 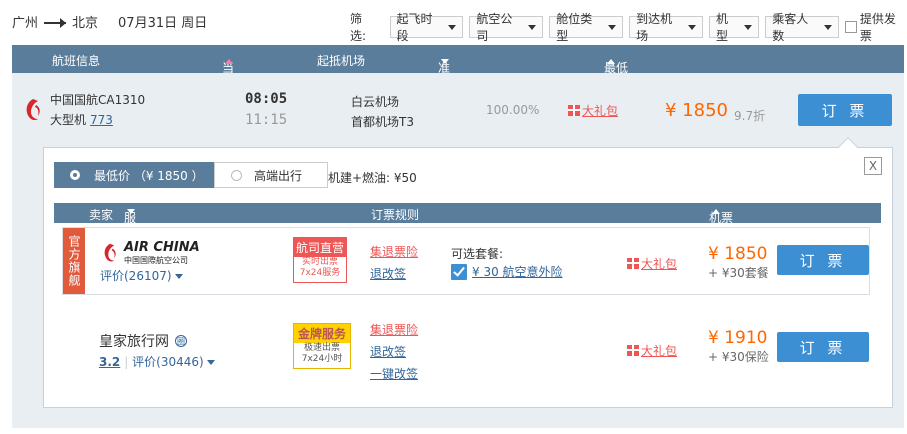 What do you see at coordinates (101, 120) in the screenshot?
I see `plane-model-link: 773` at bounding box center [101, 120].